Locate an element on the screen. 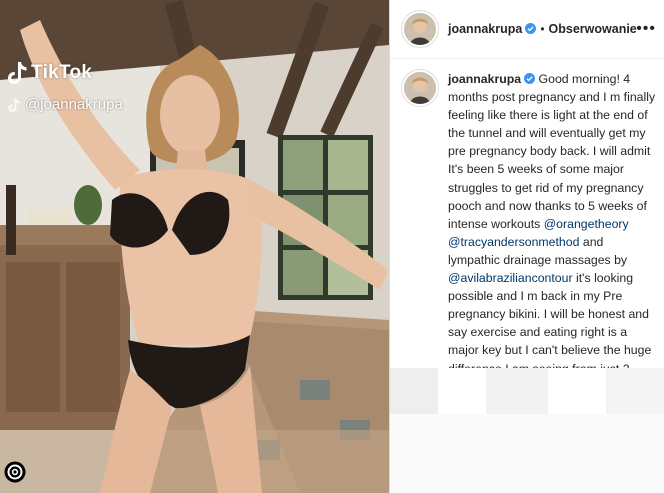  avatar is located at coordinates (420, 29).